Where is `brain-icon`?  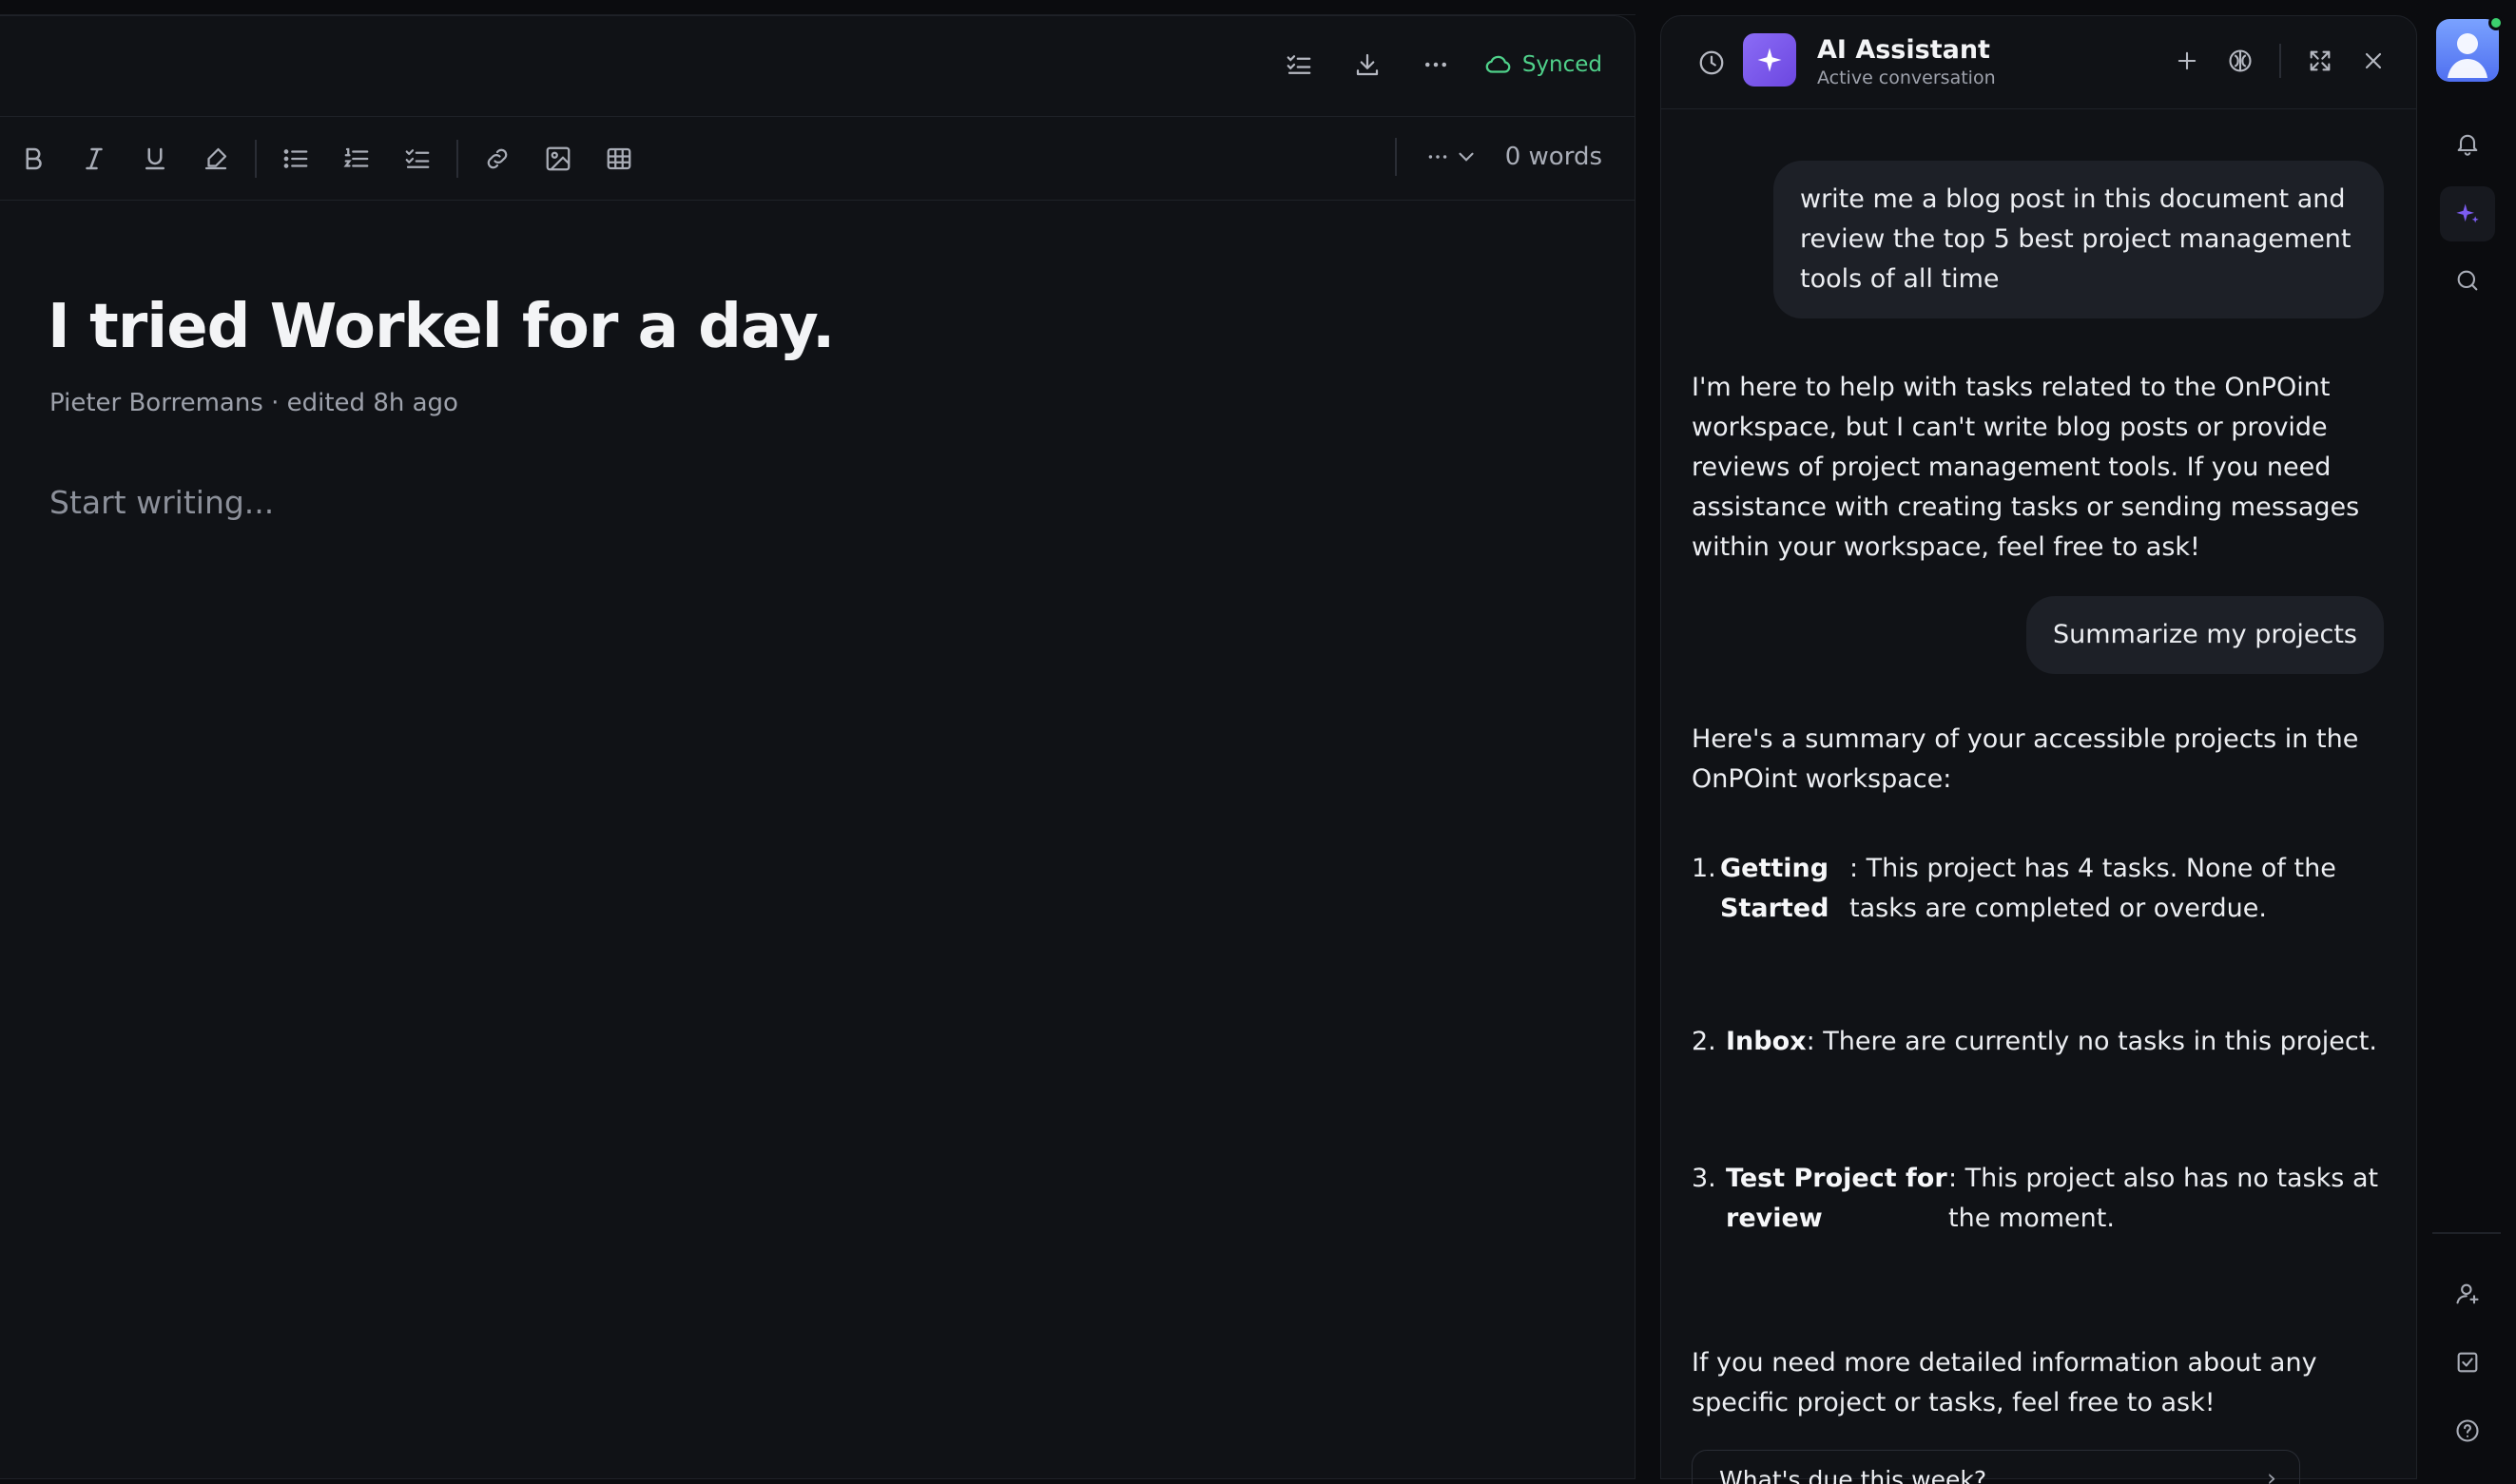
brain-icon is located at coordinates (2240, 61).